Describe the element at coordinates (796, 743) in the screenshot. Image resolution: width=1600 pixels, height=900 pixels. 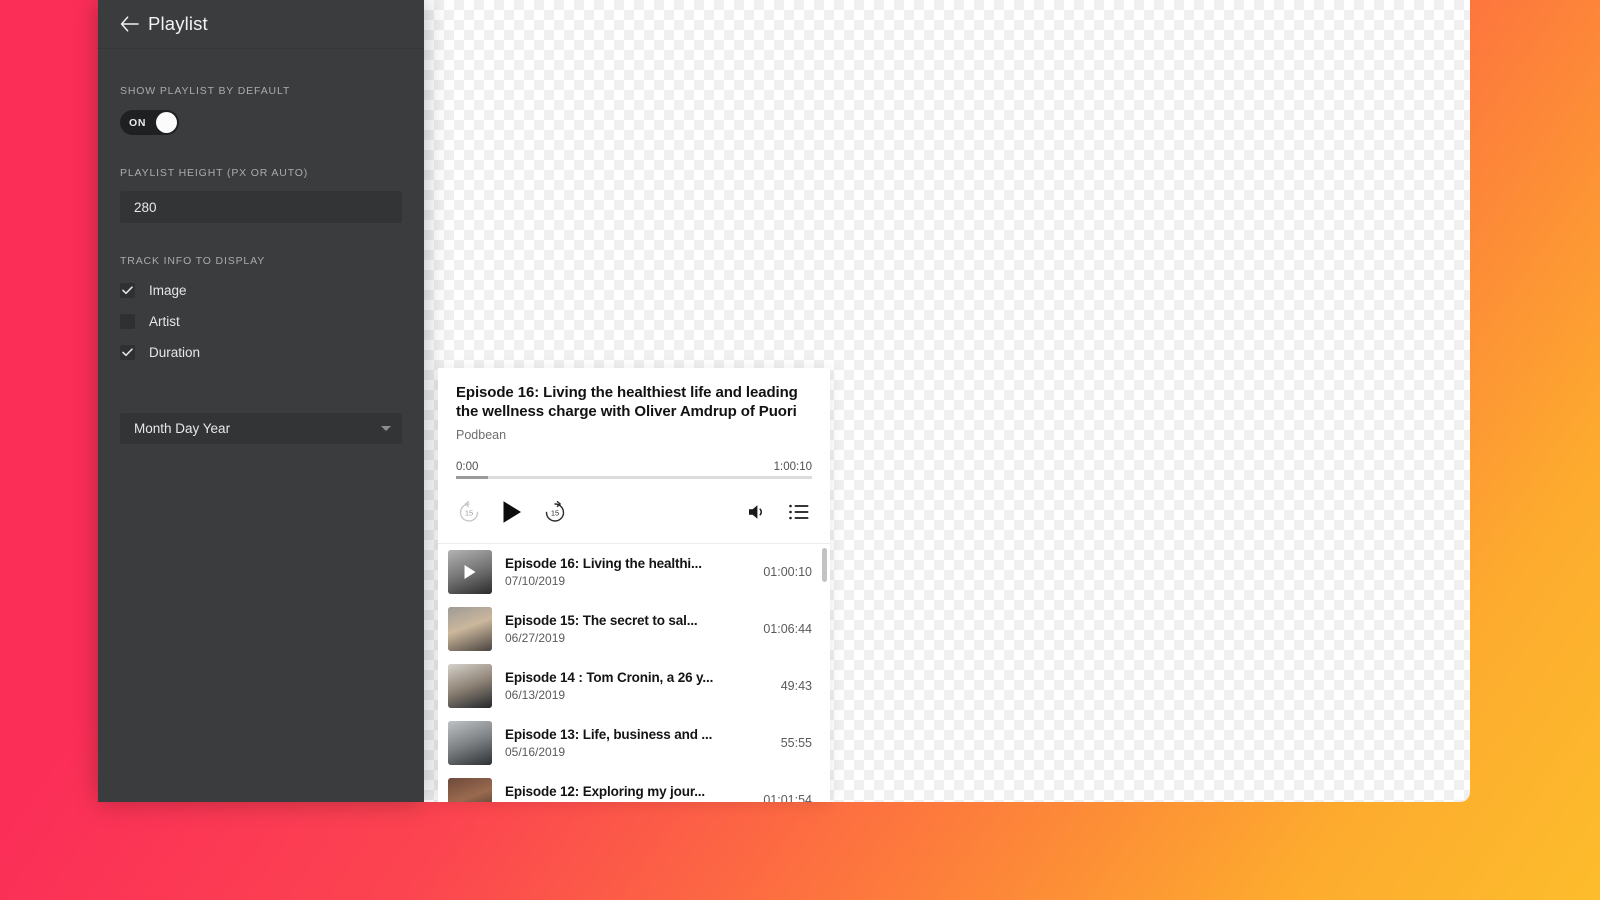
I see `track-duration: 55:55` at that location.